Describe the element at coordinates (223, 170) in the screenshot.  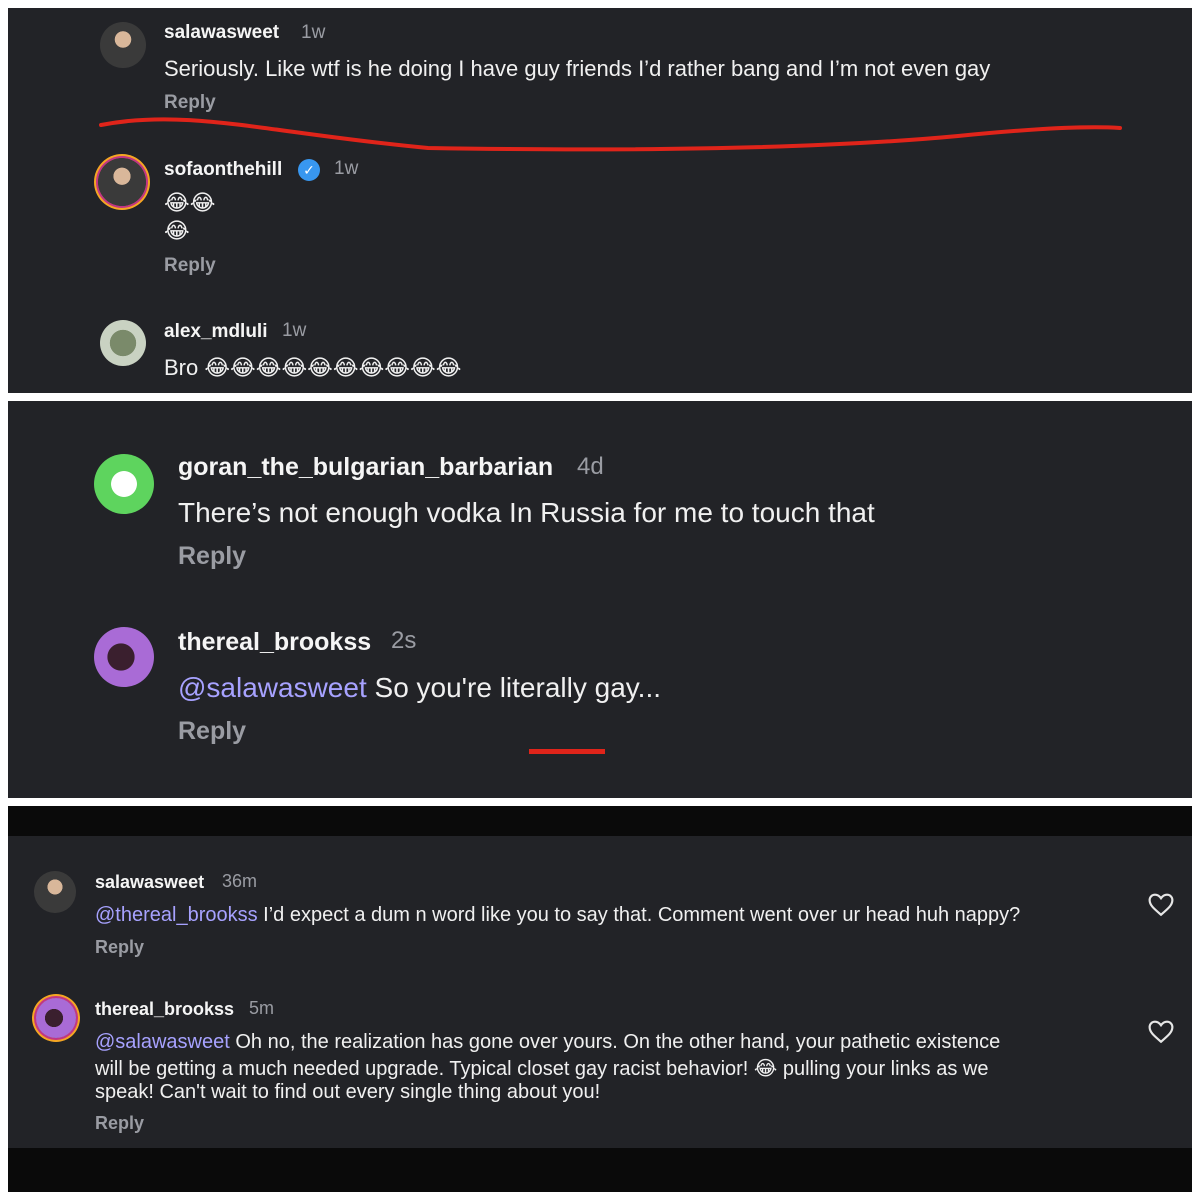
I see `comment-username: sofaonthehill` at that location.